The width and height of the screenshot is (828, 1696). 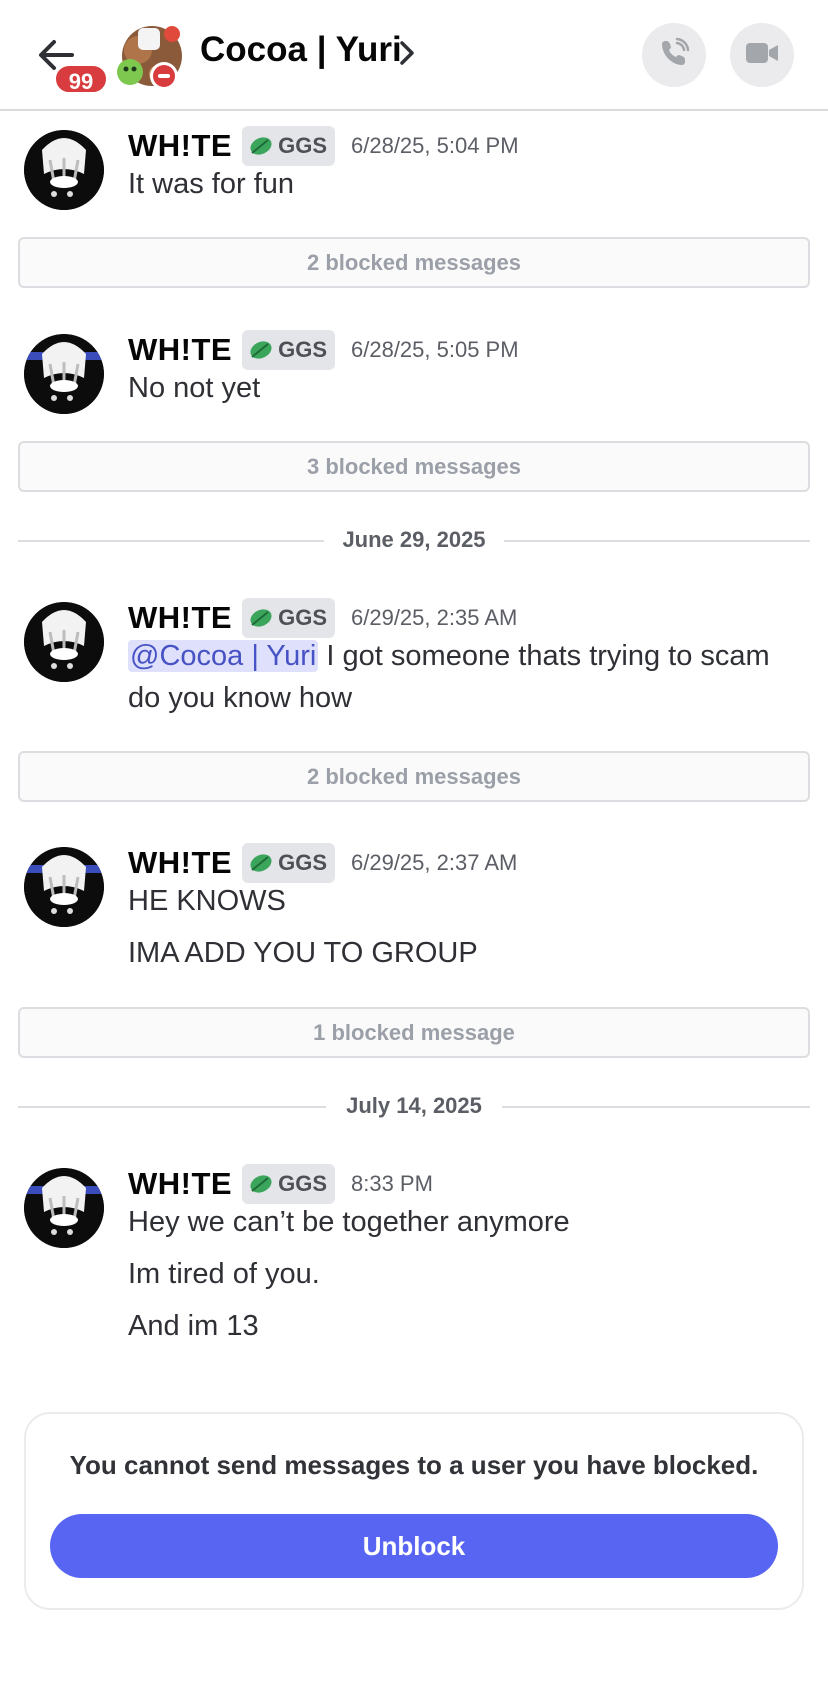 What do you see at coordinates (164, 76) in the screenshot?
I see `dnd-status-icon` at bounding box center [164, 76].